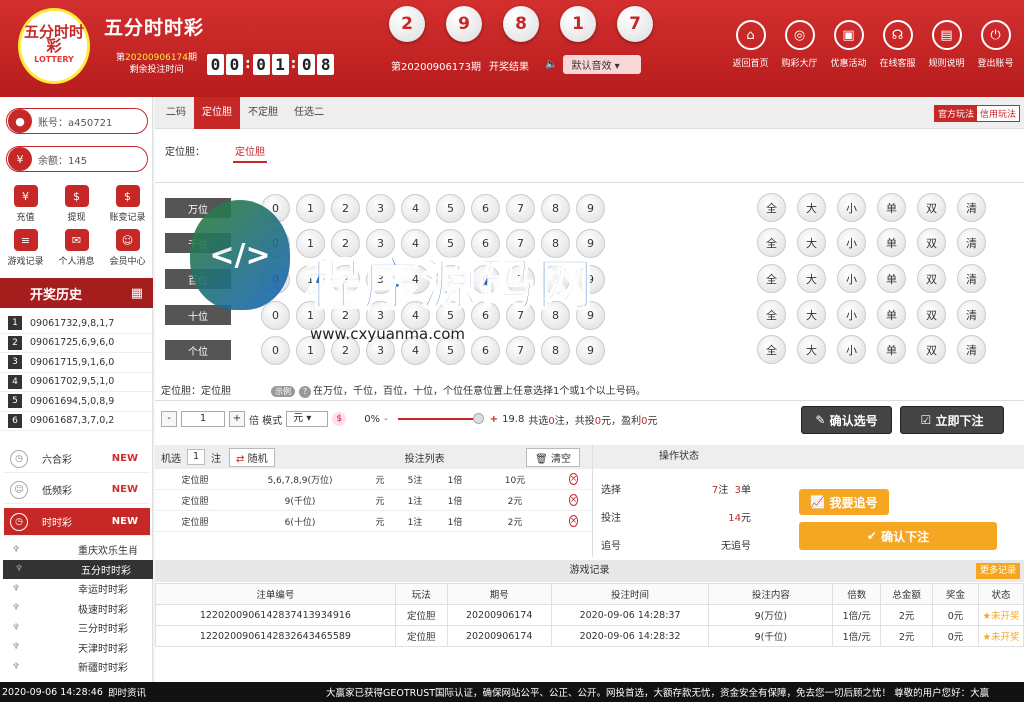  What do you see at coordinates (952, 420) in the screenshot?
I see `bet-now-button: ☑ 立即下注` at bounding box center [952, 420].